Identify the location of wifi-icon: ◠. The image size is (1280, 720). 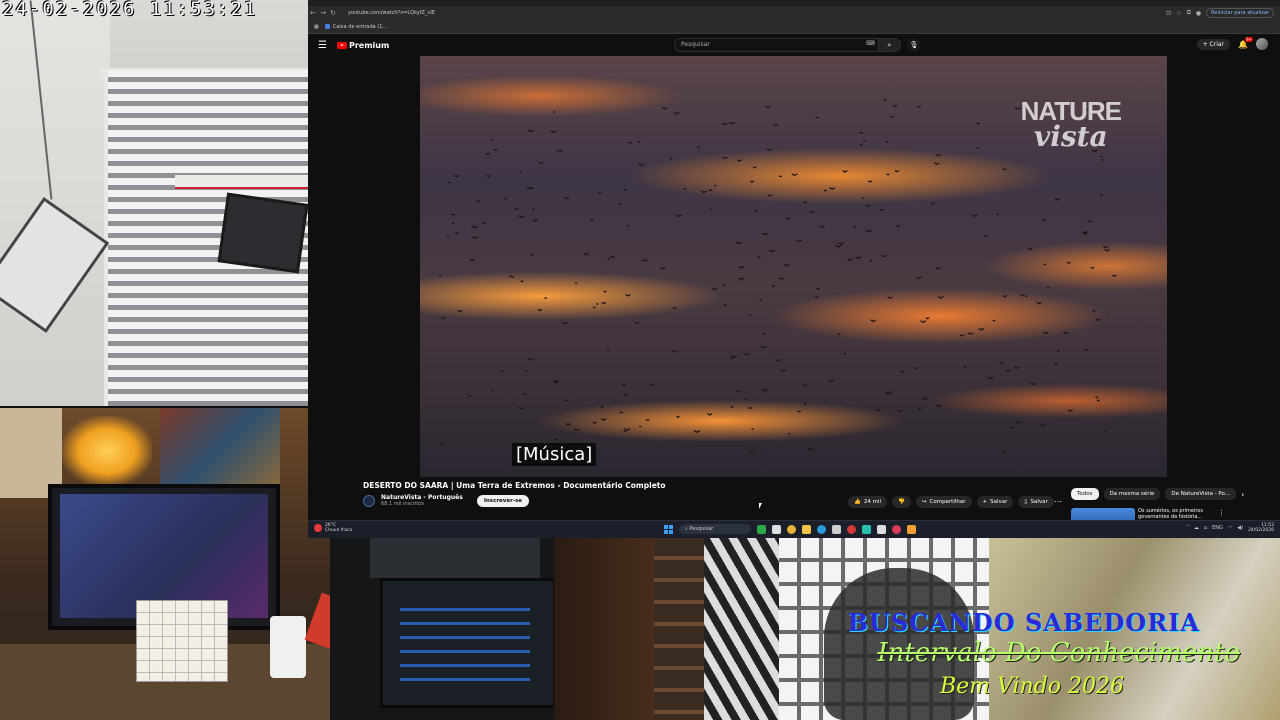
(1230, 528).